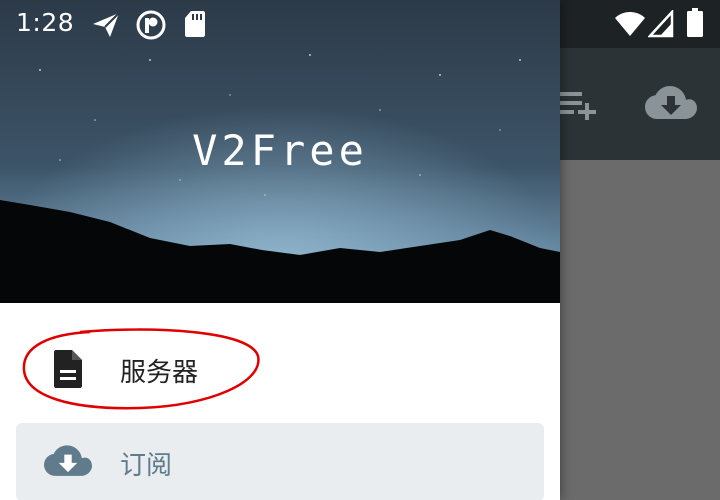  What do you see at coordinates (578, 105) in the screenshot?
I see `add-list-icon` at bounding box center [578, 105].